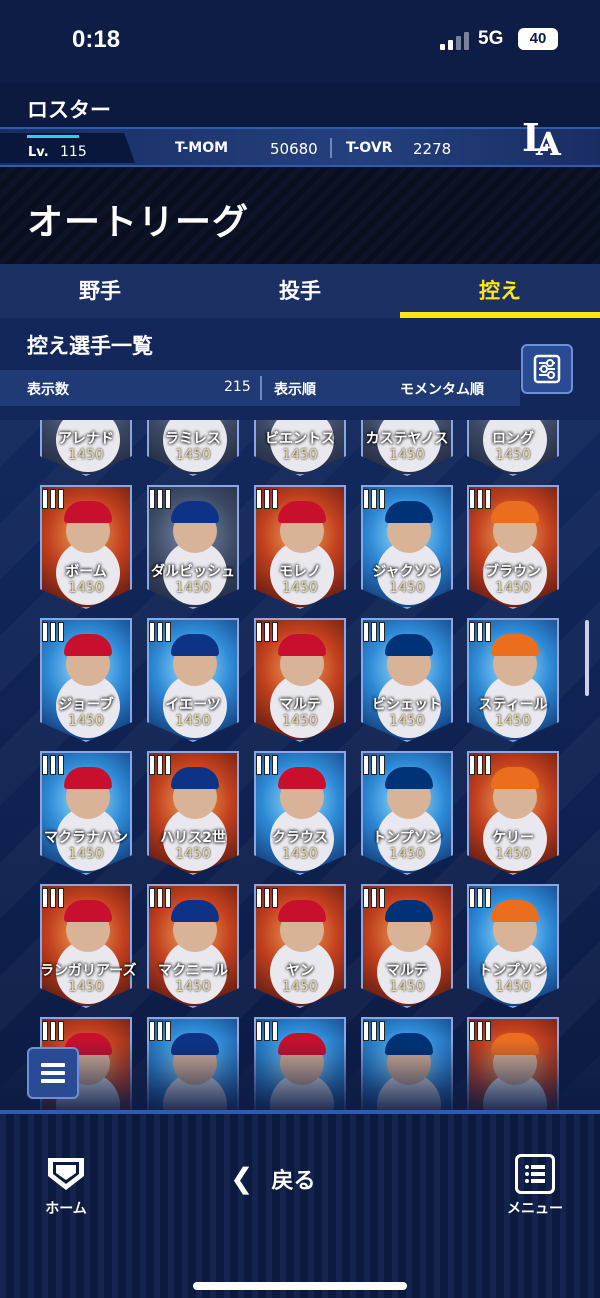 This screenshot has height=1298, width=600. I want to click on player-name: ジャクソン, so click(407, 572).